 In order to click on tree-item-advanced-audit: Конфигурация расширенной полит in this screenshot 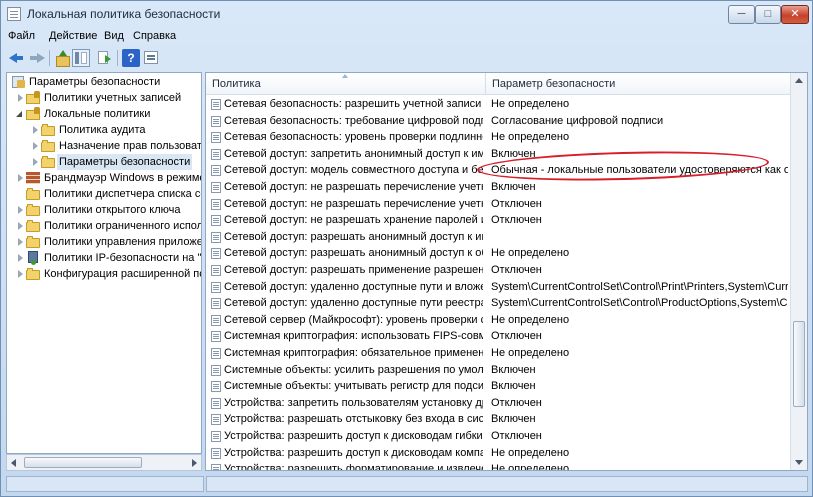, I will do `click(104, 274)`.